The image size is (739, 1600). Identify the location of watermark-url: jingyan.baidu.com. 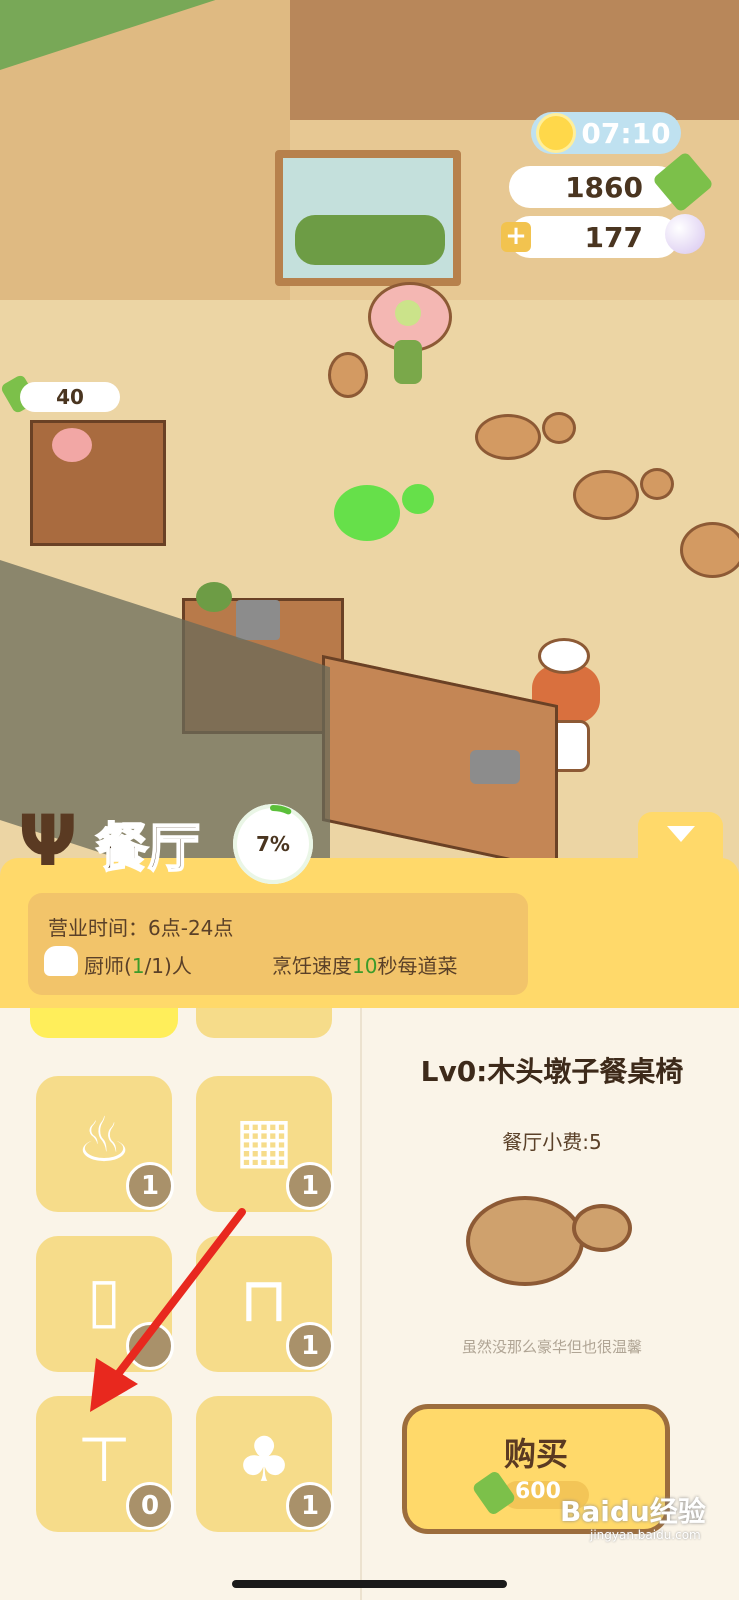
(645, 1535).